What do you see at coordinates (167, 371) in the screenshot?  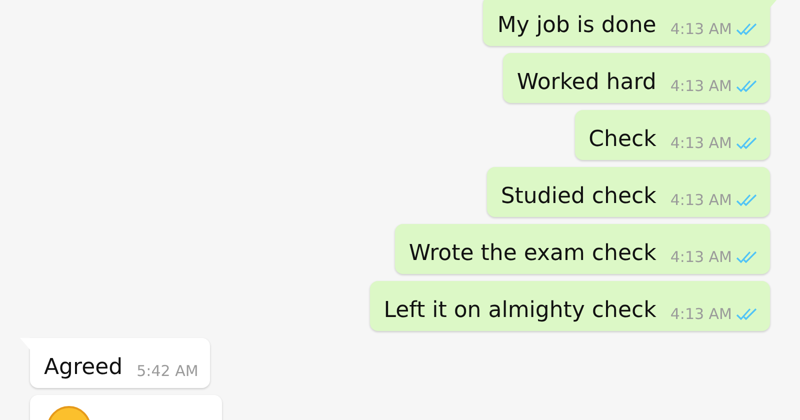 I see `message-time: 5:42 AM` at bounding box center [167, 371].